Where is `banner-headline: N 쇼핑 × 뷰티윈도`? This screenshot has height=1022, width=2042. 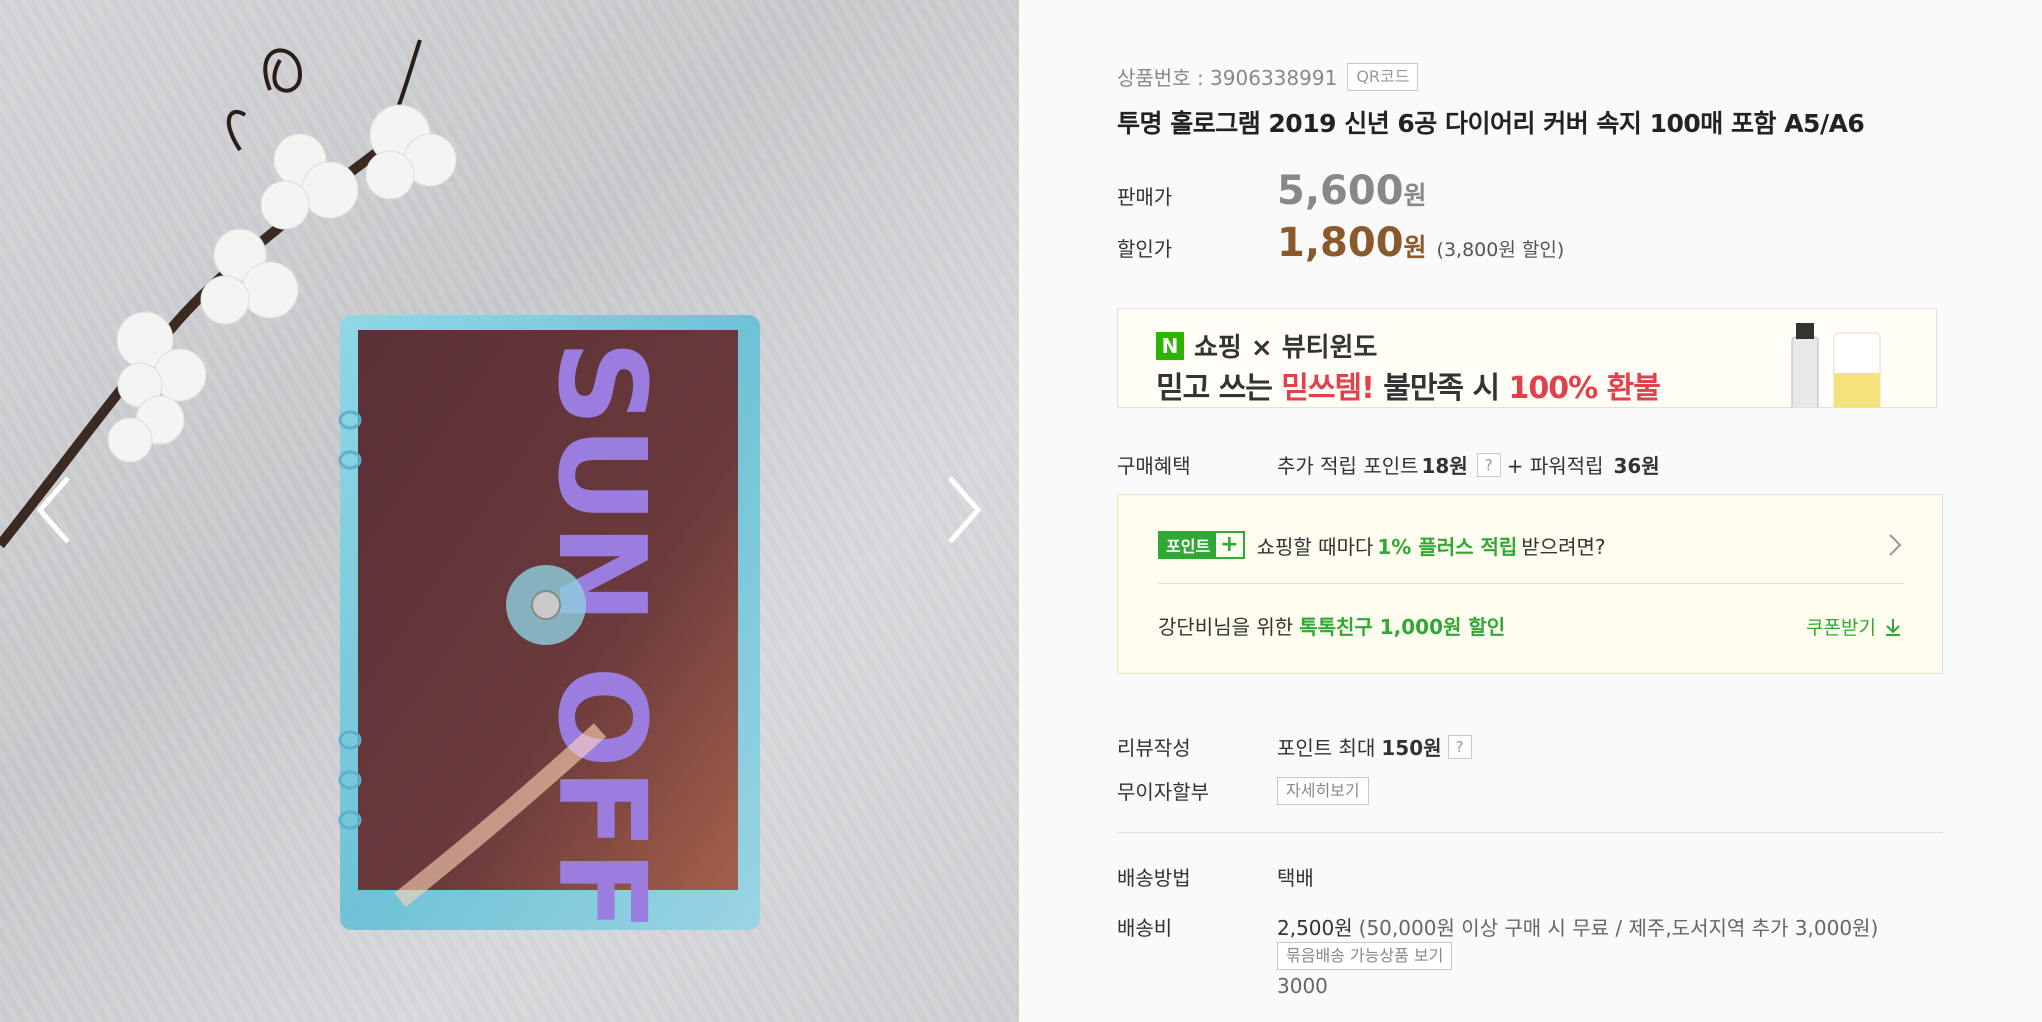 banner-headline: N 쇼핑 × 뷰티윈도 is located at coordinates (1266, 345).